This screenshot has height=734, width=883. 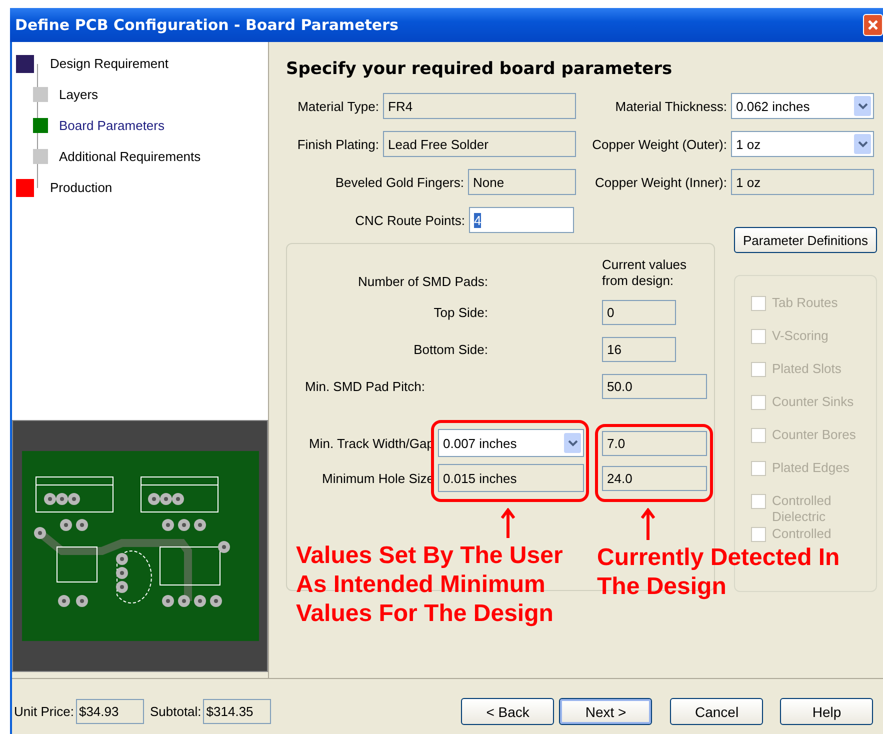 What do you see at coordinates (645, 273) in the screenshot?
I see `column-heading: Current values from design:` at bounding box center [645, 273].